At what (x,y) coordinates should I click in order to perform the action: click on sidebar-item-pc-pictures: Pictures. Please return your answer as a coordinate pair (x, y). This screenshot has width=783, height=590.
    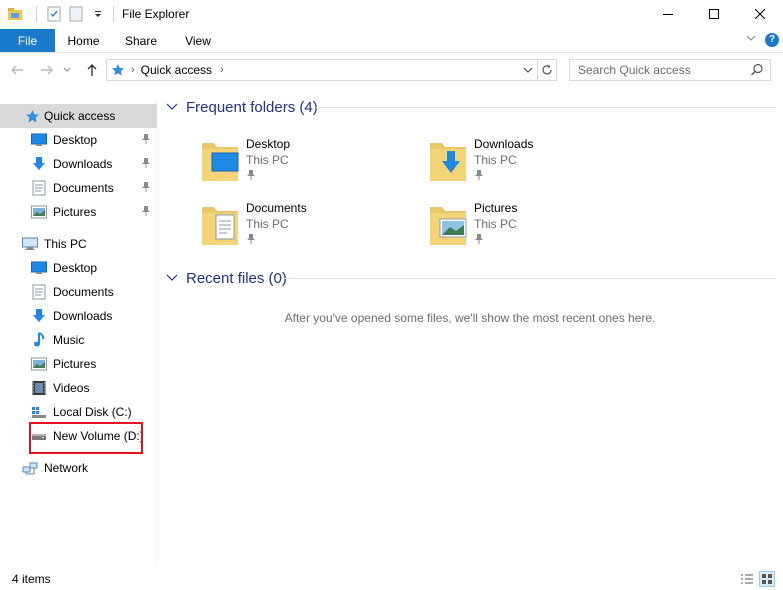
    Looking at the image, I should click on (78, 364).